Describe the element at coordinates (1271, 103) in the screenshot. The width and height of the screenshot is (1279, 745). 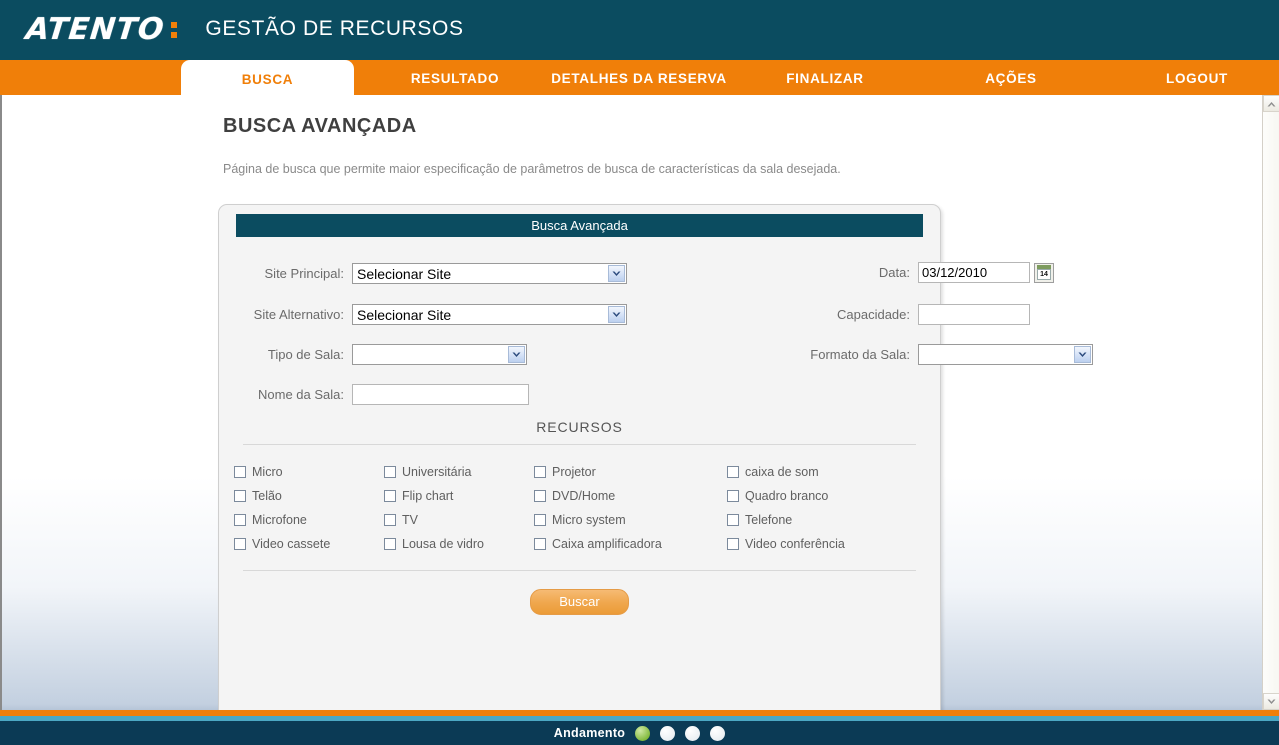
I see `scroll-up-button` at that location.